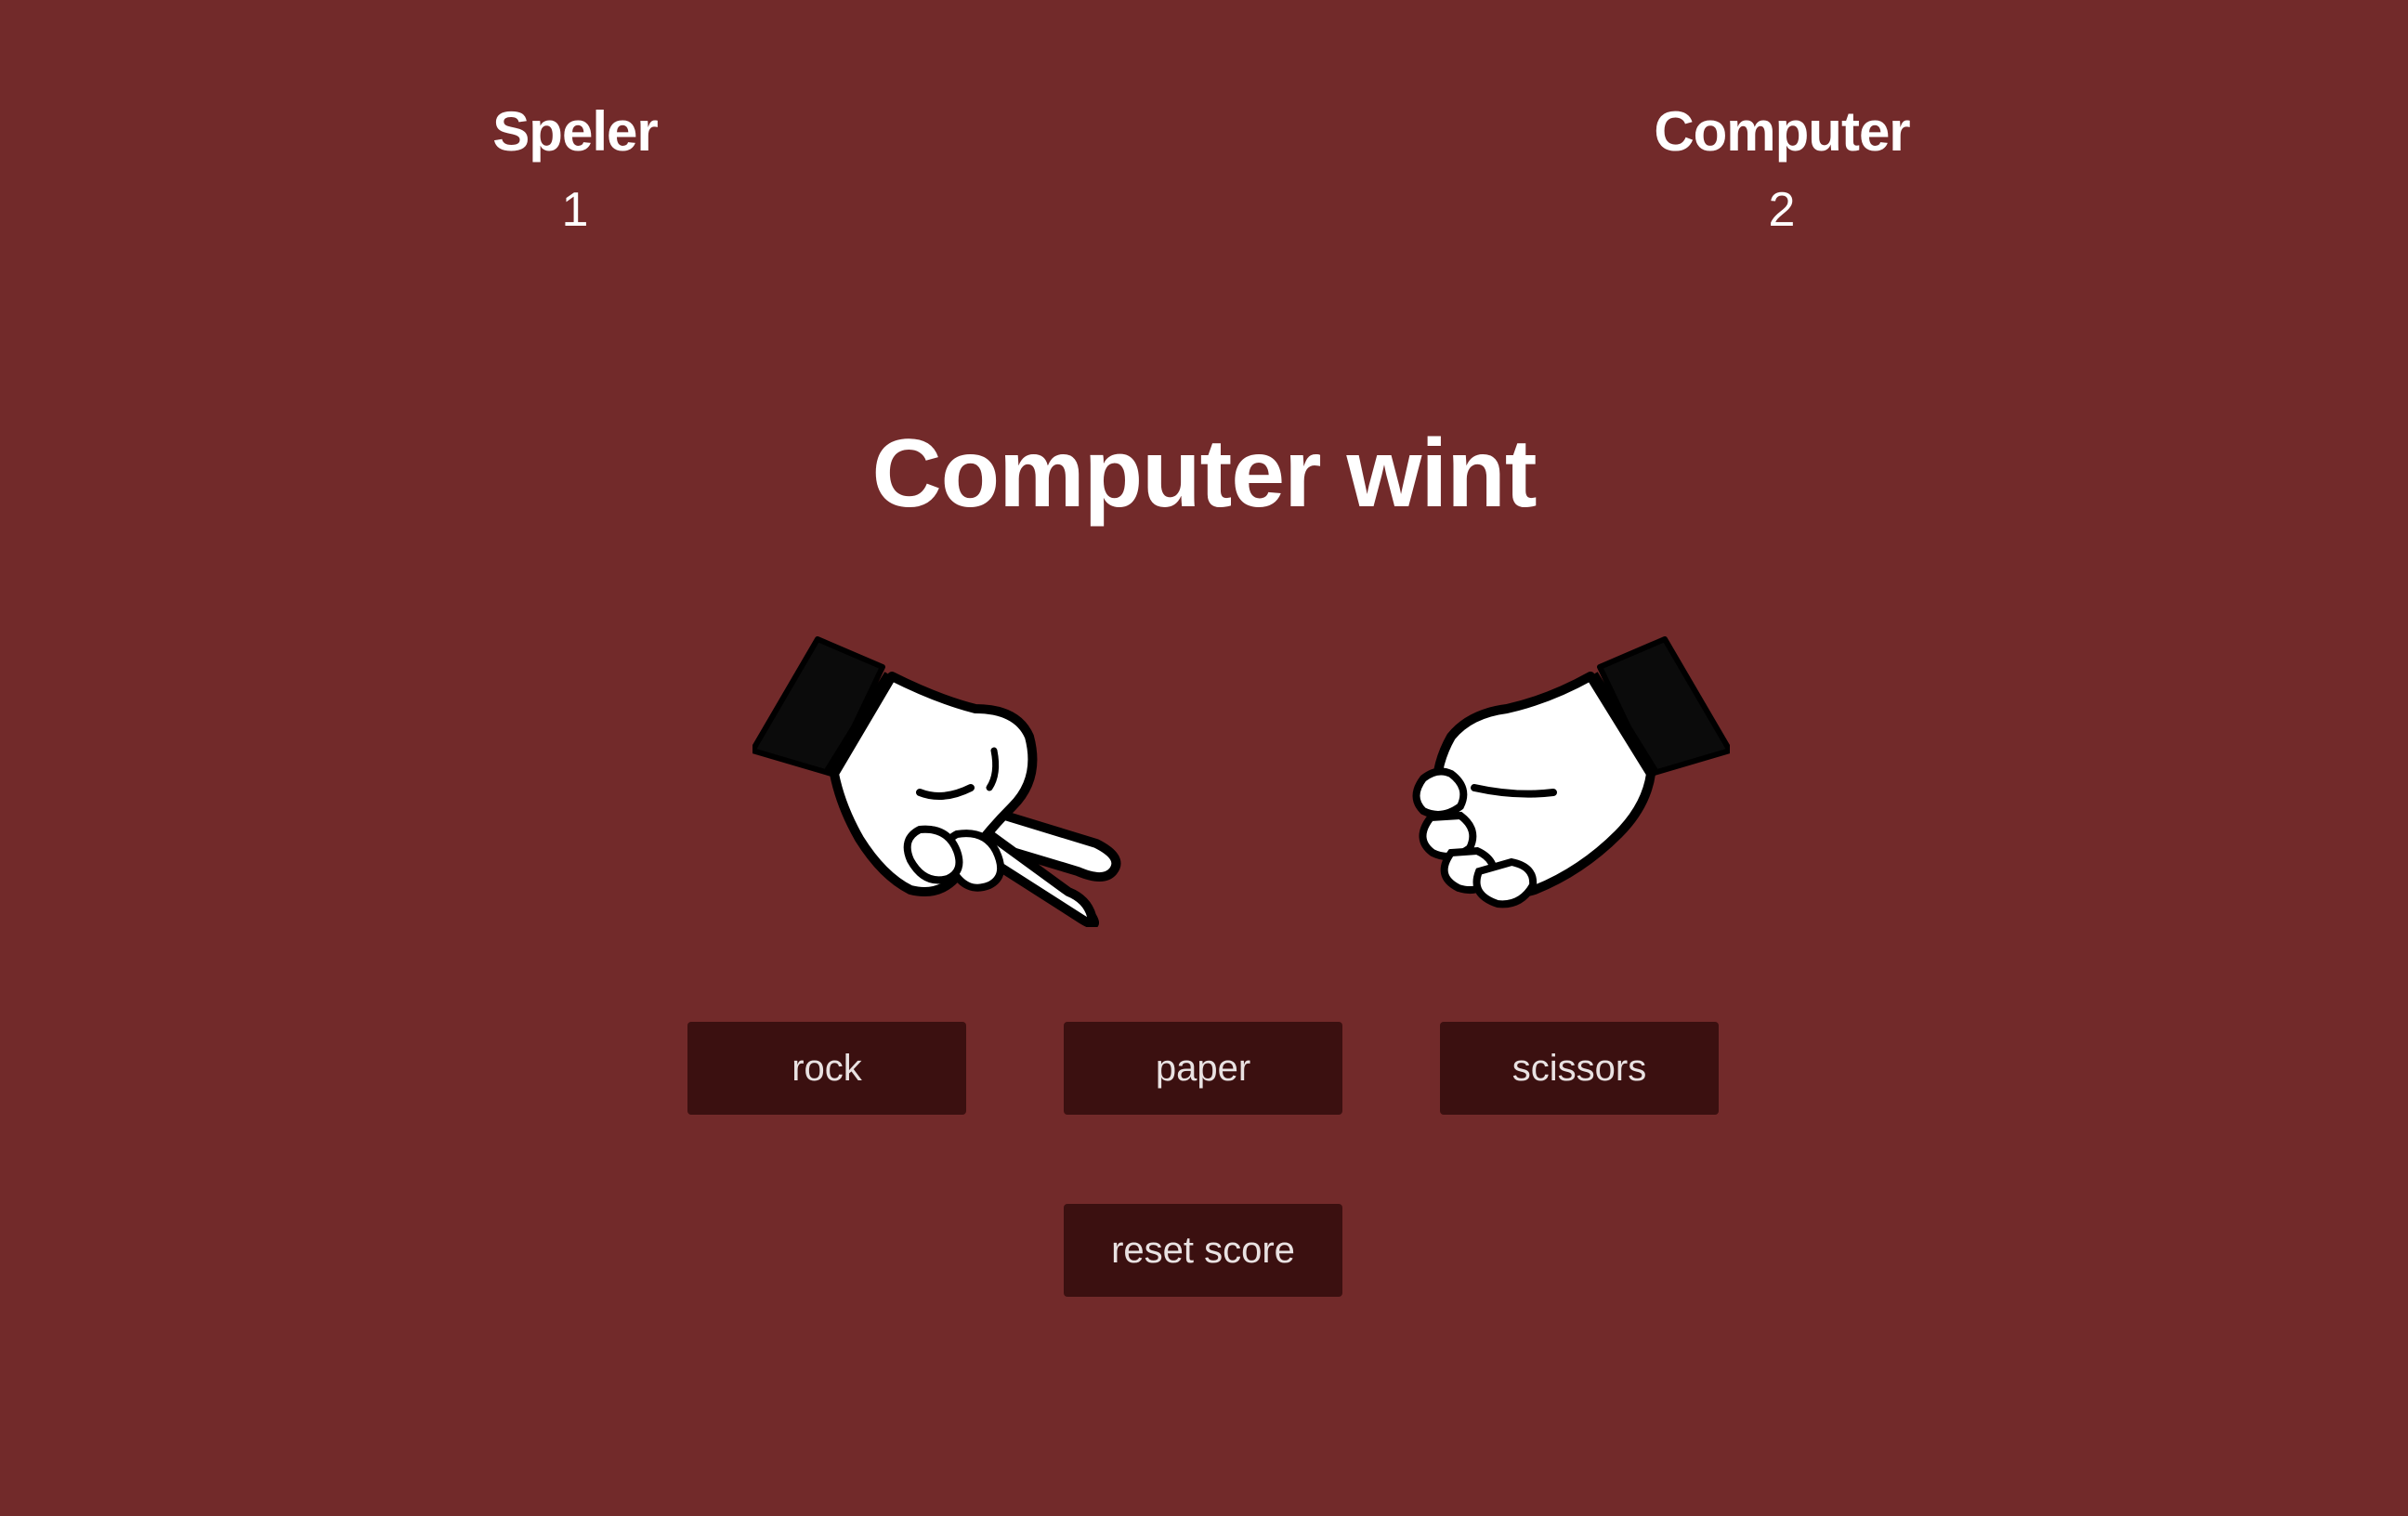 The width and height of the screenshot is (2408, 1516). I want to click on computer-score: Computer 2, so click(1782, 171).